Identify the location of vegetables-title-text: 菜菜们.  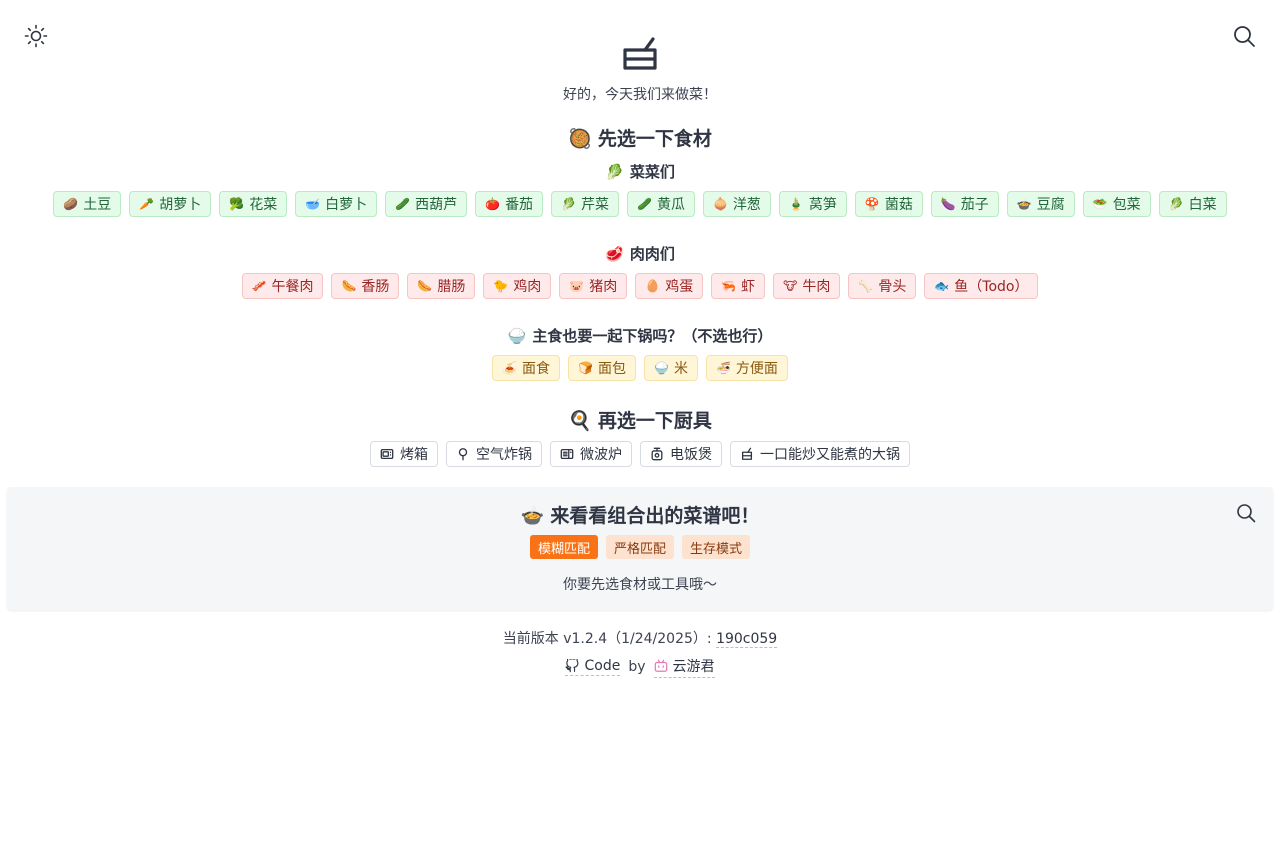
(652, 172).